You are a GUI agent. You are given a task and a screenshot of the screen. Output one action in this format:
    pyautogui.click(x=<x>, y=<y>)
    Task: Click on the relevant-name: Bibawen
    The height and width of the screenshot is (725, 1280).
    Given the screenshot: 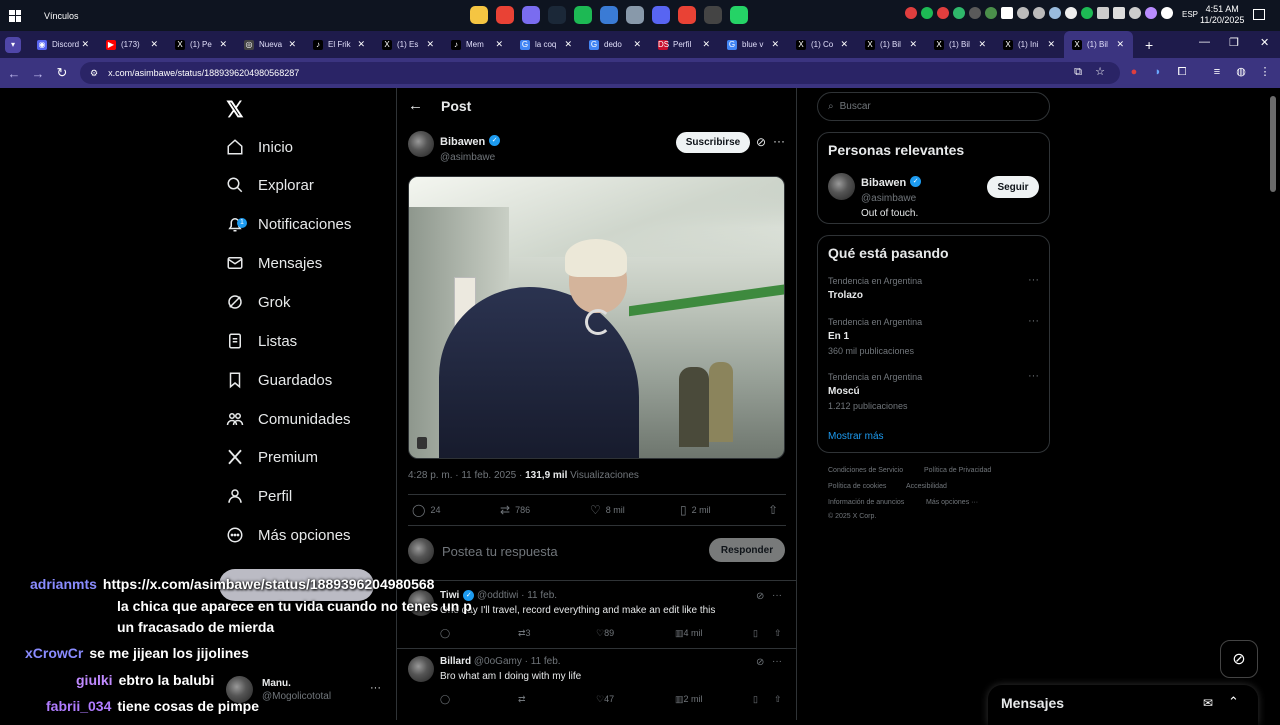 What is the action you would take?
    pyautogui.click(x=883, y=183)
    